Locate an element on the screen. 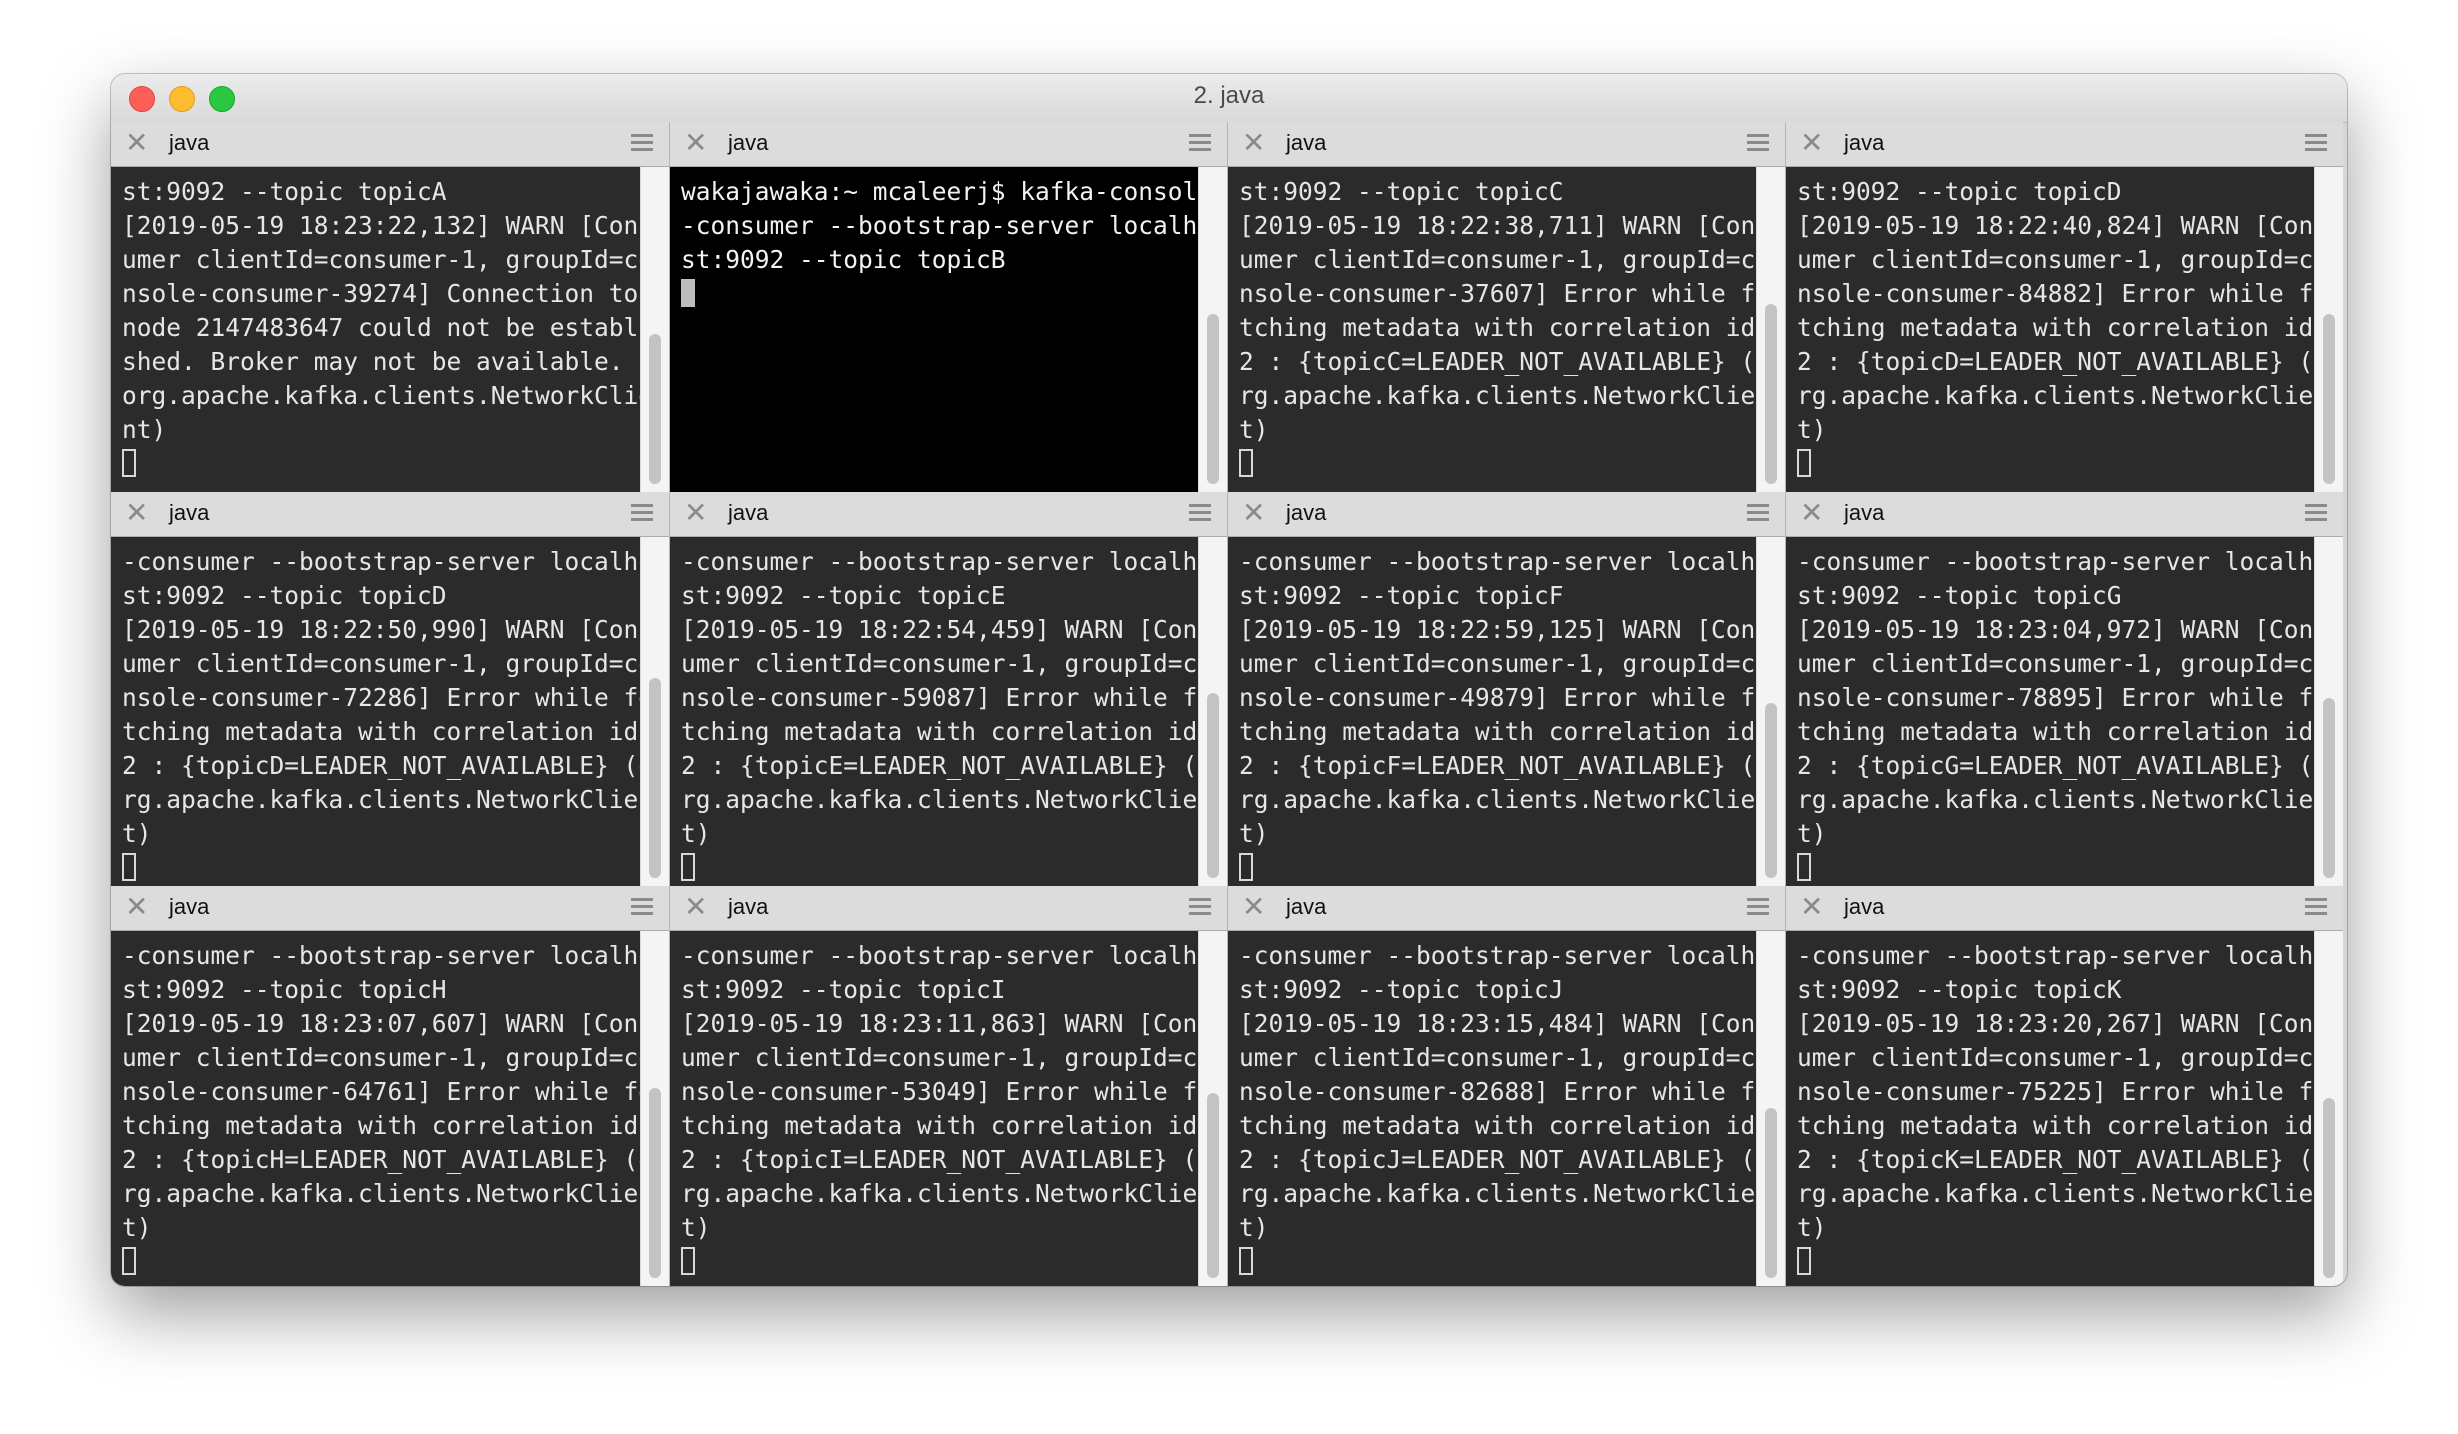  output-line: nsole-consumer-37607] Error while fe is located at coordinates (1505, 293).